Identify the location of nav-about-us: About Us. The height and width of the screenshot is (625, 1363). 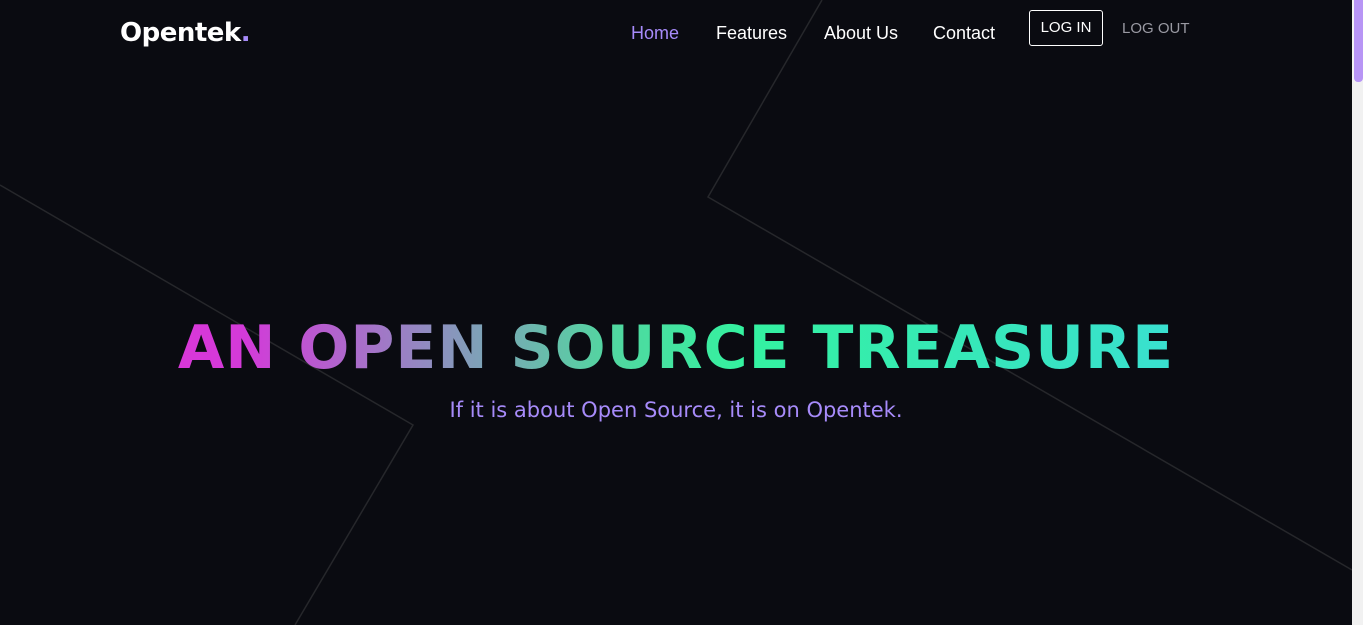
(861, 33).